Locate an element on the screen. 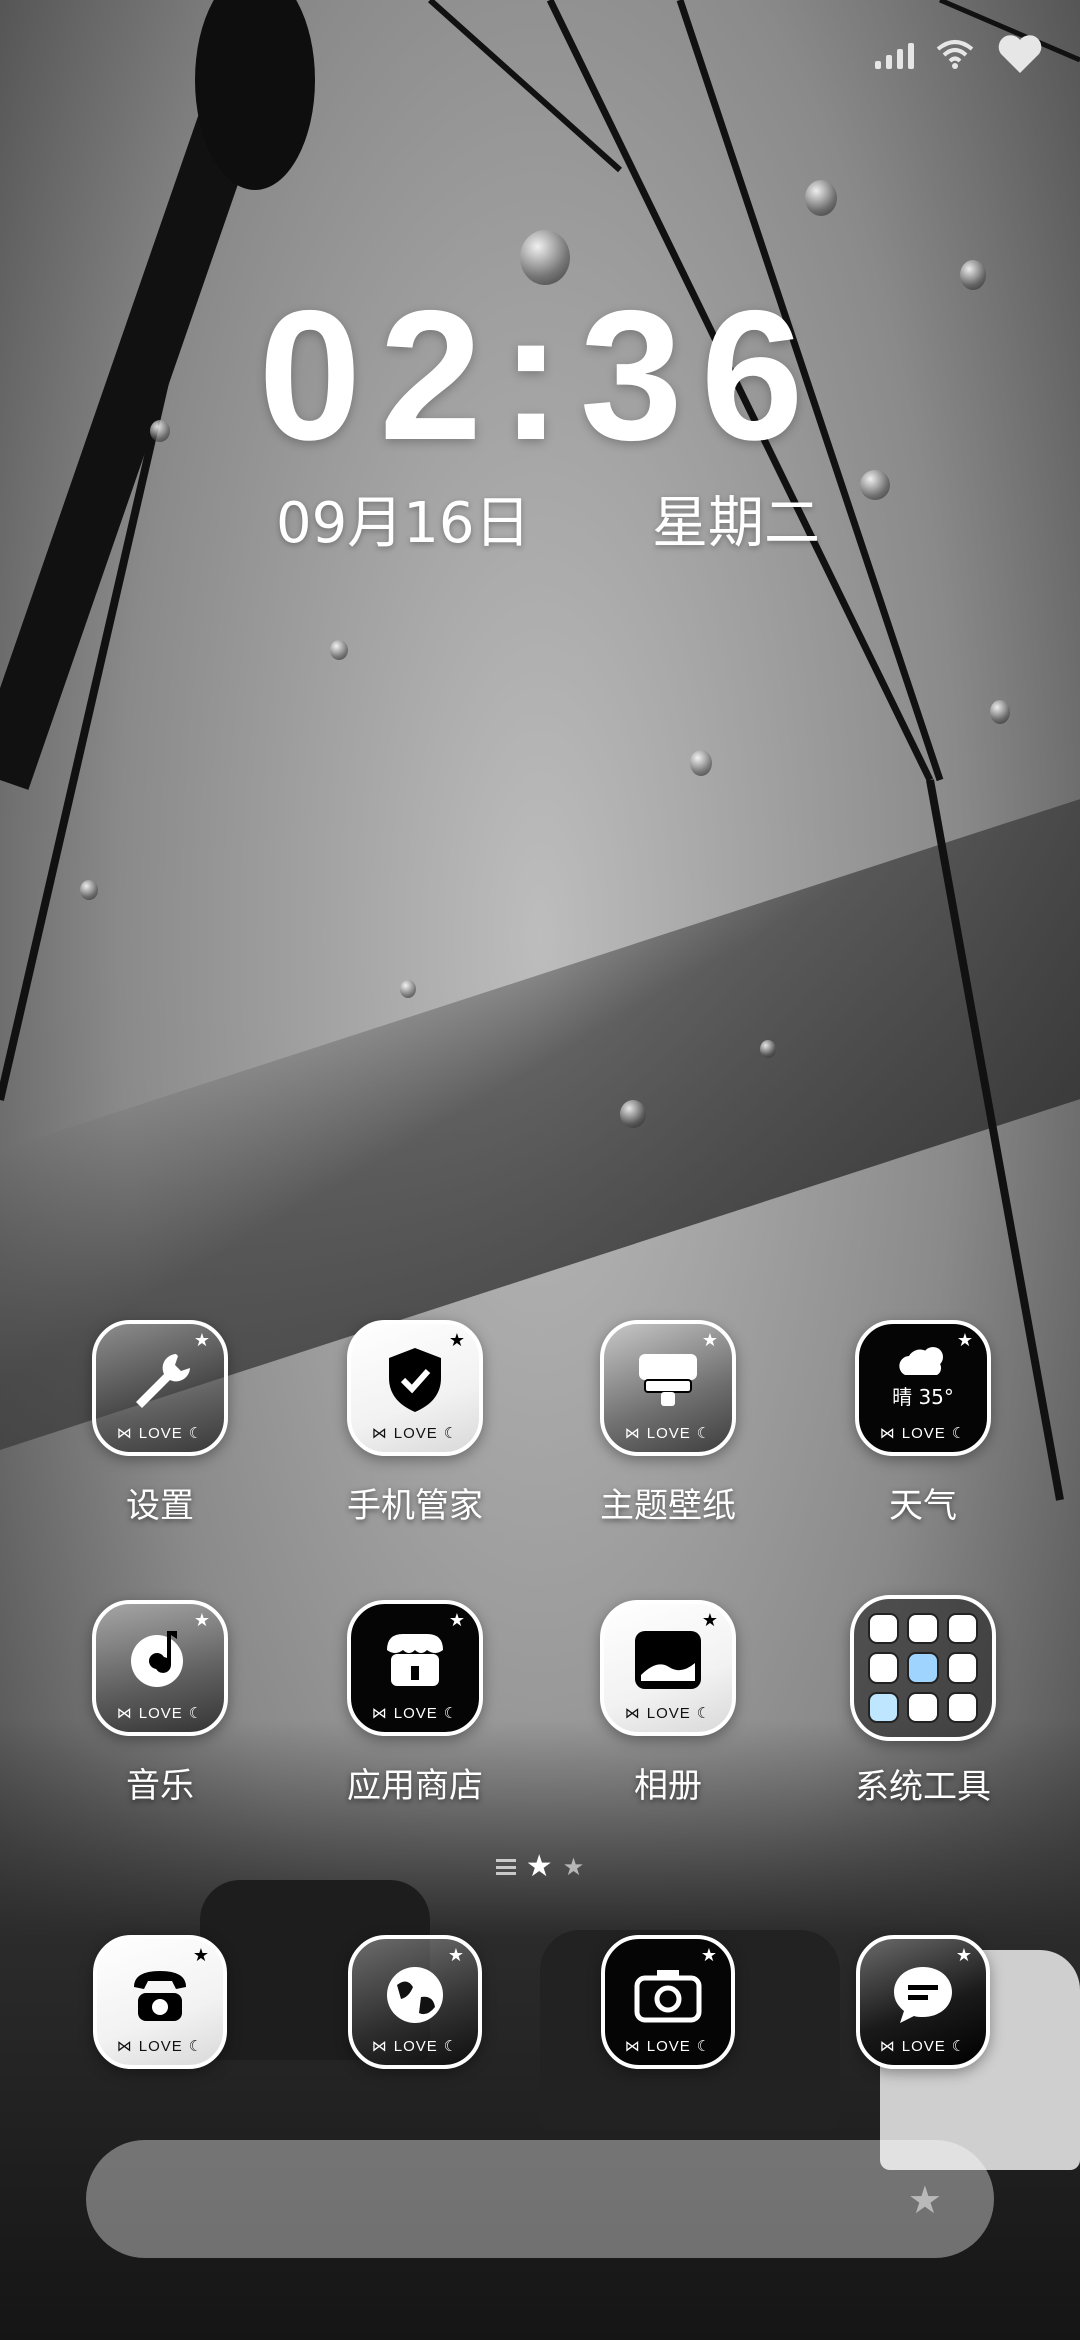 This screenshot has width=1080, height=2340. dock-browser: ★ ⋈ LOVE ☾ is located at coordinates (415, 2002).